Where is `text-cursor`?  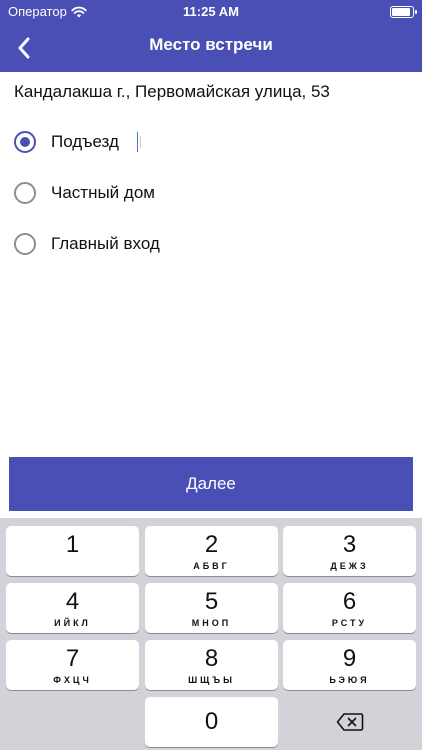
text-cursor is located at coordinates (137, 142).